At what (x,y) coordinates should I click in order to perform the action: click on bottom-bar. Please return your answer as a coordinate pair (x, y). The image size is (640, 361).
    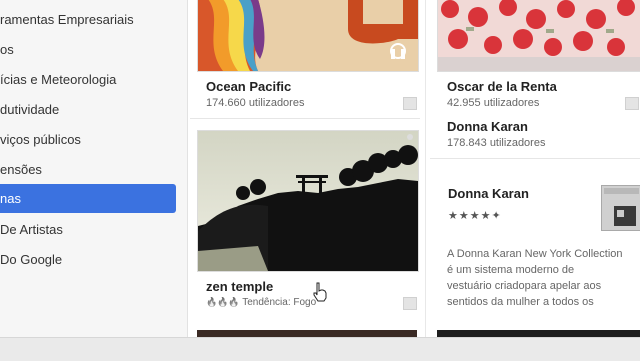
    Looking at the image, I should click on (320, 349).